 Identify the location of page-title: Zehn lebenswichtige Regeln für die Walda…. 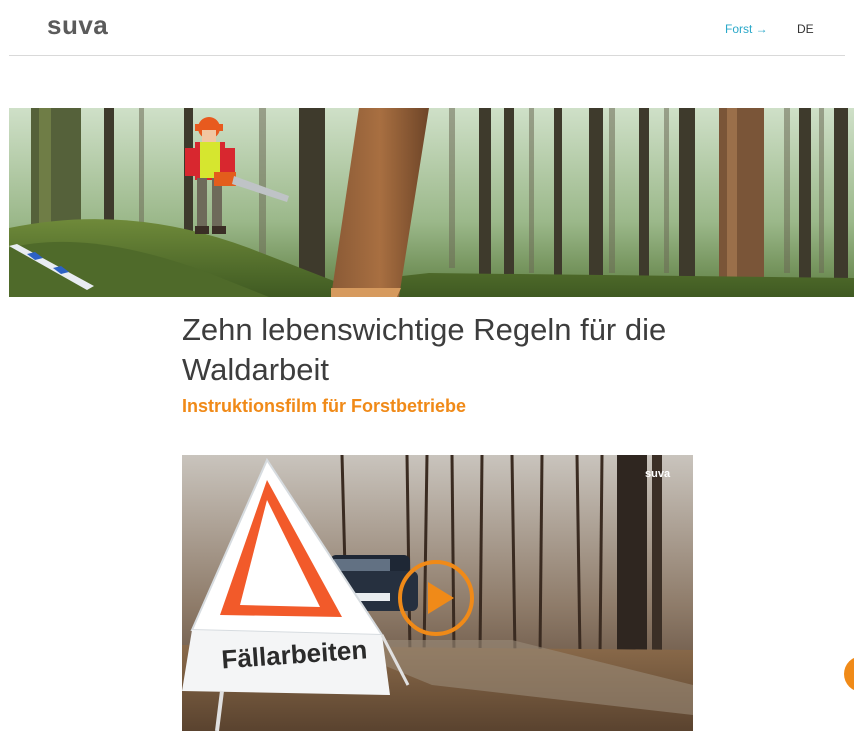
(424, 349).